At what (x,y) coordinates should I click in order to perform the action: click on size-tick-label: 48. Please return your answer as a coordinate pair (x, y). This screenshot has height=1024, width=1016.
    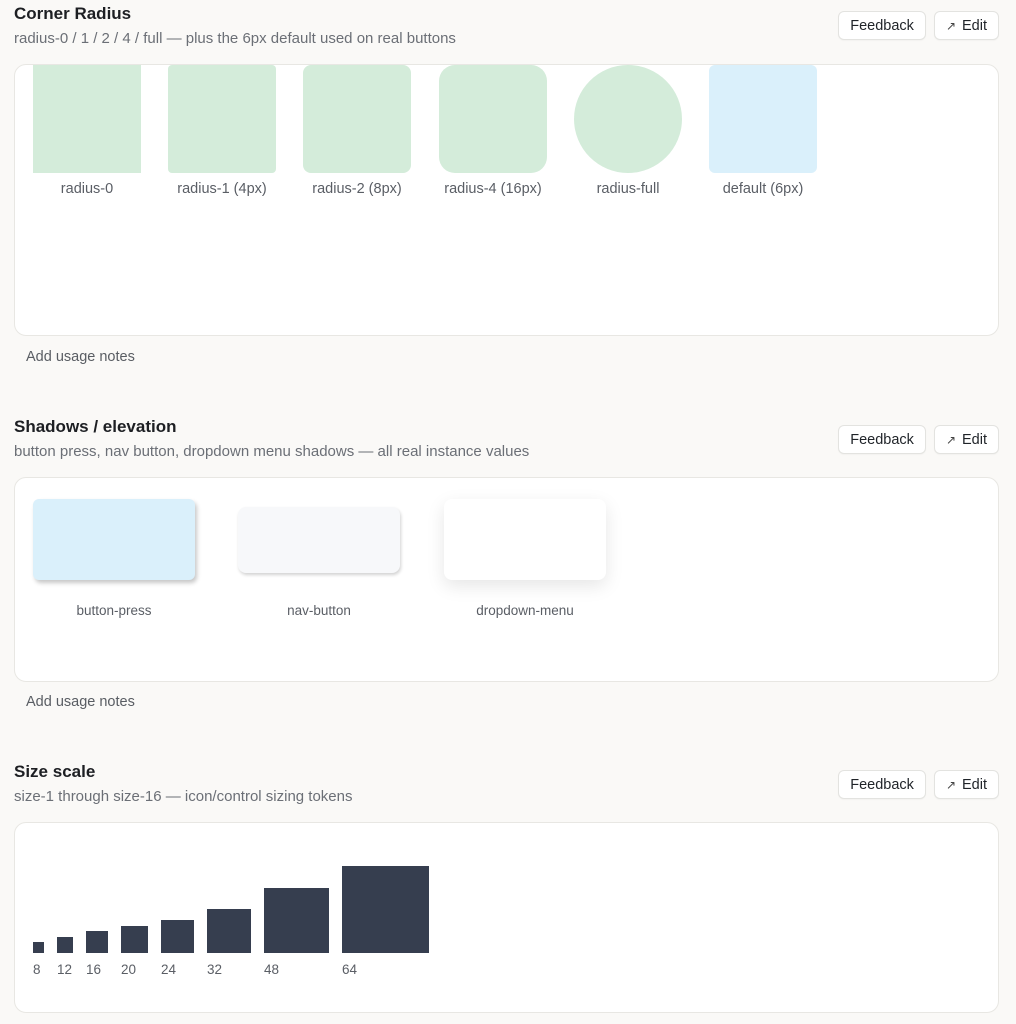
    Looking at the image, I should click on (271, 969).